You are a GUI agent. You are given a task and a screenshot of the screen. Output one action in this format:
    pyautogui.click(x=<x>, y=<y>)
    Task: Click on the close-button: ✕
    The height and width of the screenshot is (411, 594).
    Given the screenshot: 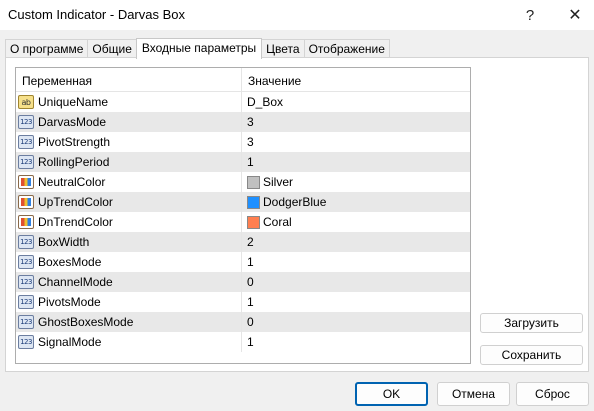 What is the action you would take?
    pyautogui.click(x=575, y=15)
    